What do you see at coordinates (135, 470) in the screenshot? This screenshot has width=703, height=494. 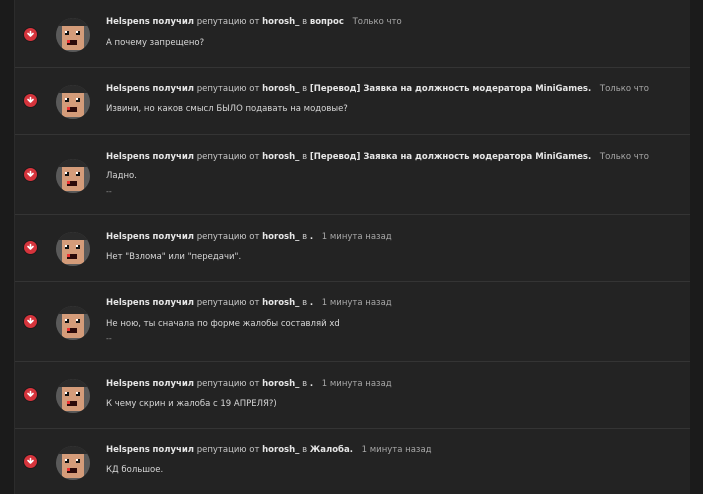 I see `post-excerpt: КД большое.` at bounding box center [135, 470].